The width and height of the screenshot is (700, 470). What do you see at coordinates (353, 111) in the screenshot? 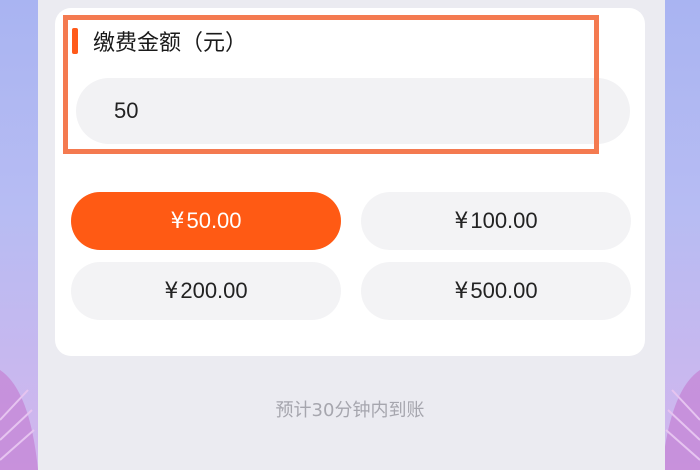
I see `amount-input` at bounding box center [353, 111].